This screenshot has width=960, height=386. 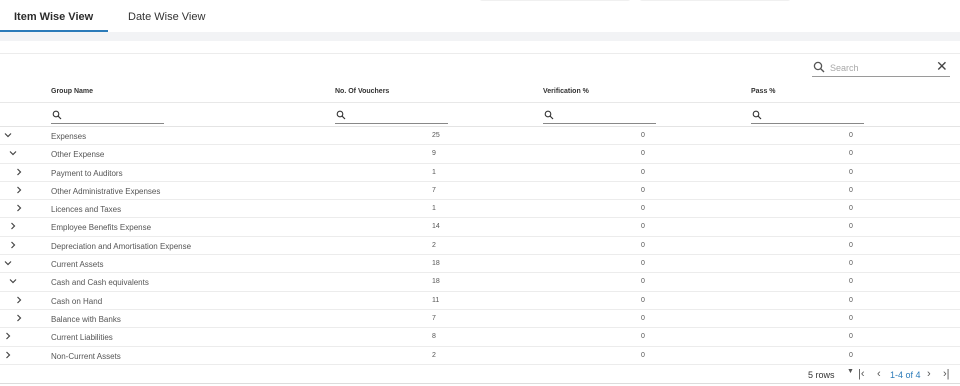 What do you see at coordinates (929, 374) in the screenshot?
I see `next-page-icon: ›` at bounding box center [929, 374].